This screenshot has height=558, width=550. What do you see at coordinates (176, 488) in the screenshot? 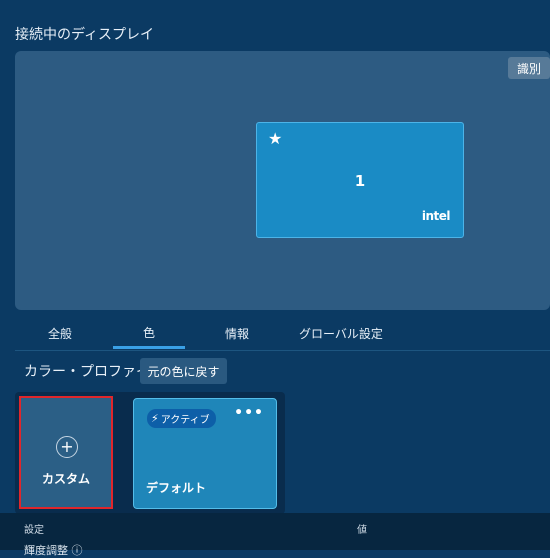
I see `default-profile-label: デフォルト` at bounding box center [176, 488].